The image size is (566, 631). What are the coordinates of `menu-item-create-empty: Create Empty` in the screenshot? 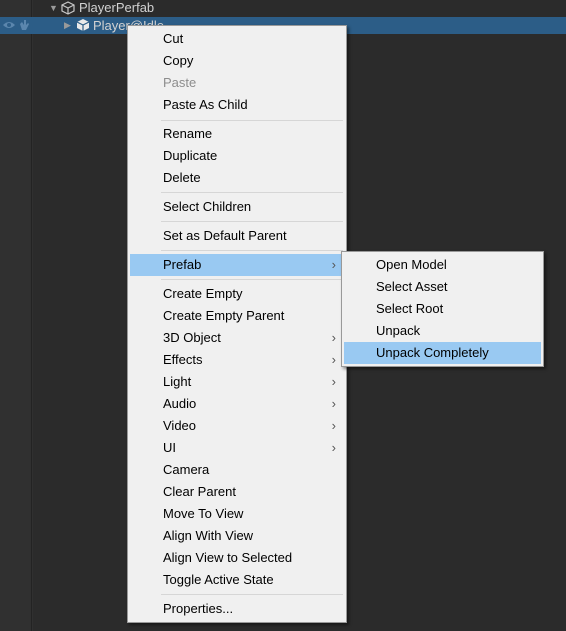 It's located at (237, 294).